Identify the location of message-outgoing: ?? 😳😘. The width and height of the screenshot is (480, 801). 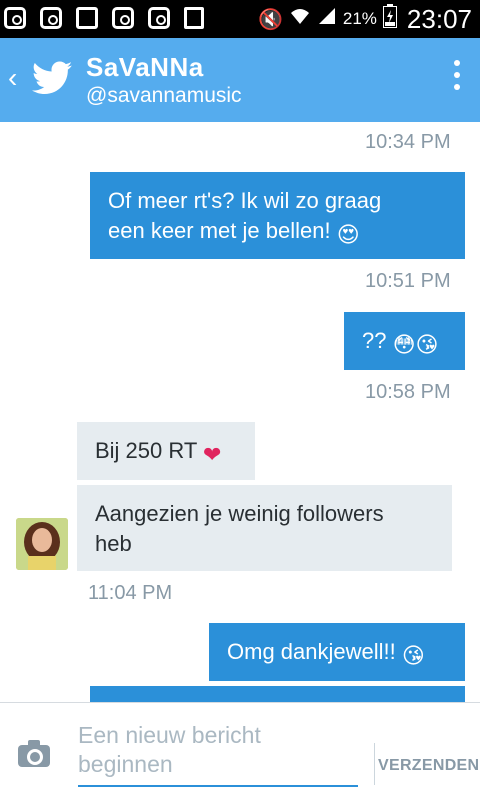
(404, 341).